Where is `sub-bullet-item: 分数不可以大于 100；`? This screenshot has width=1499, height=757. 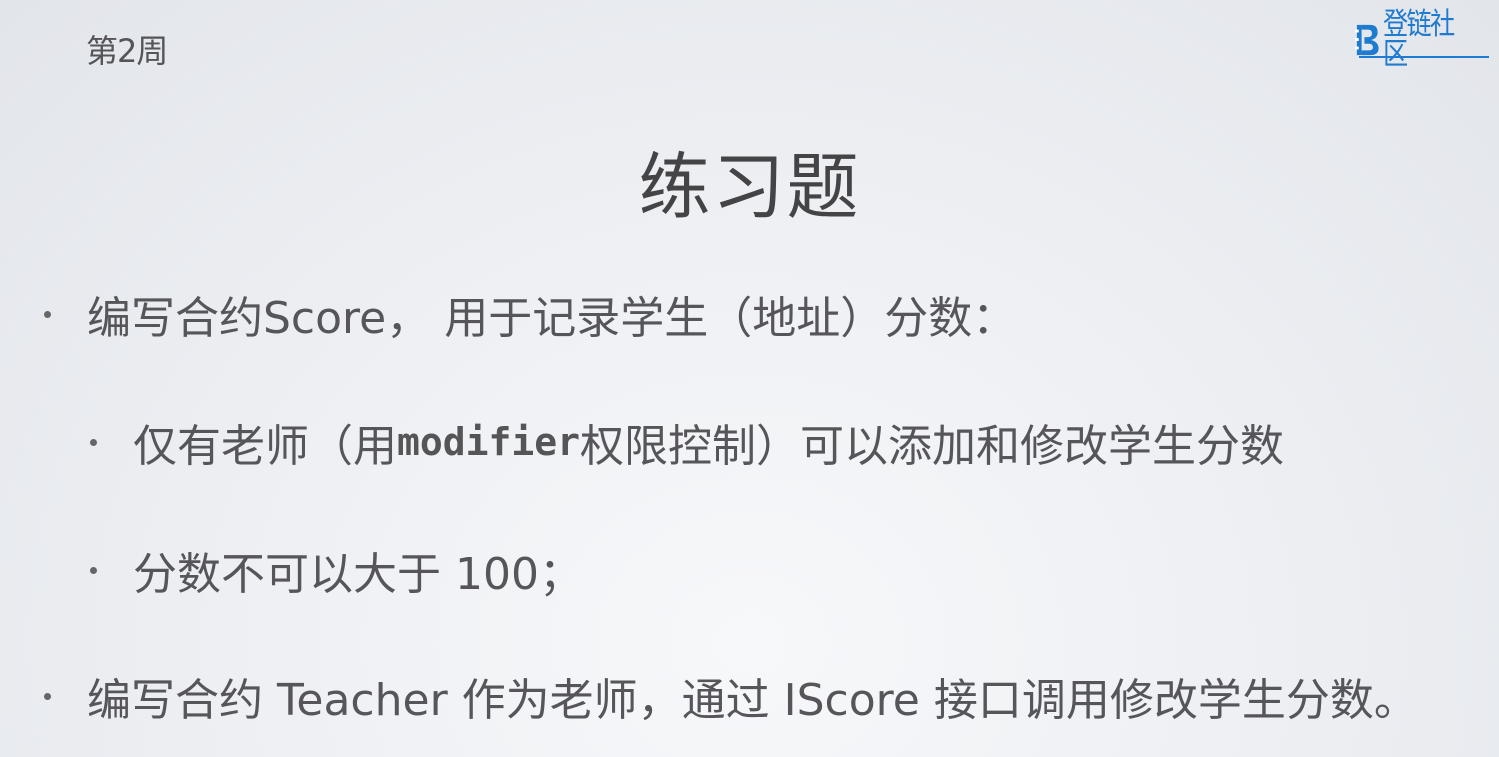
sub-bullet-item: 分数不可以大于 100； is located at coordinates (336, 570).